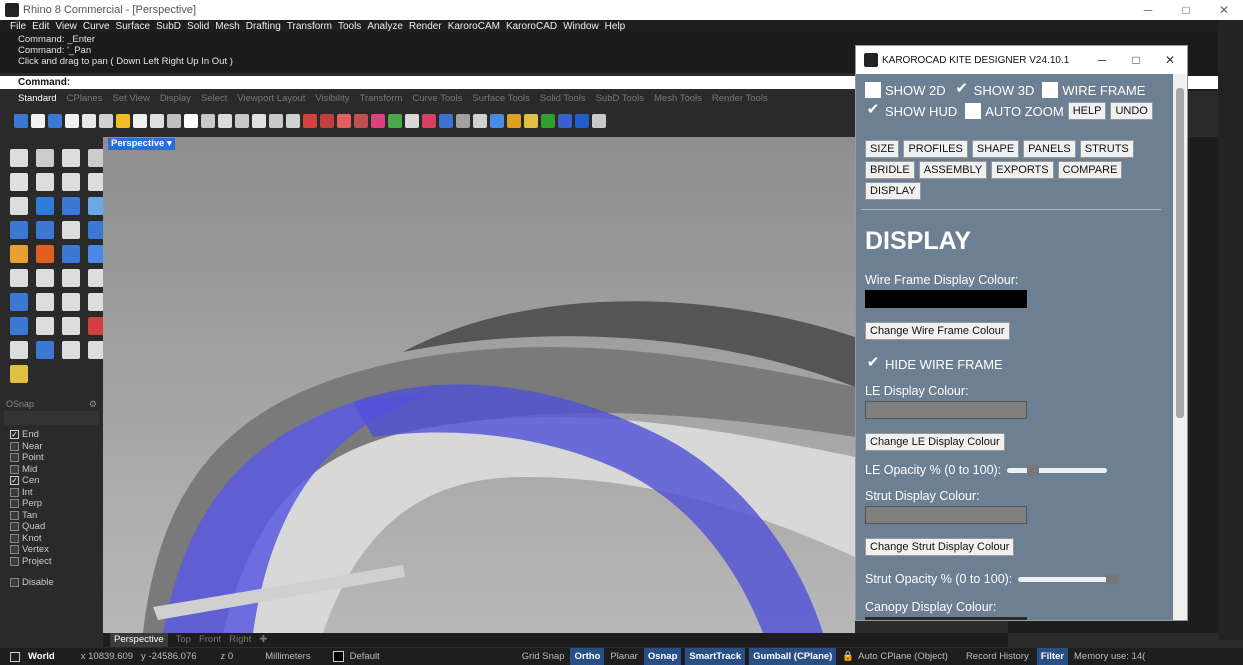  What do you see at coordinates (873, 90) in the screenshot?
I see `show-2d-checkbox` at bounding box center [873, 90].